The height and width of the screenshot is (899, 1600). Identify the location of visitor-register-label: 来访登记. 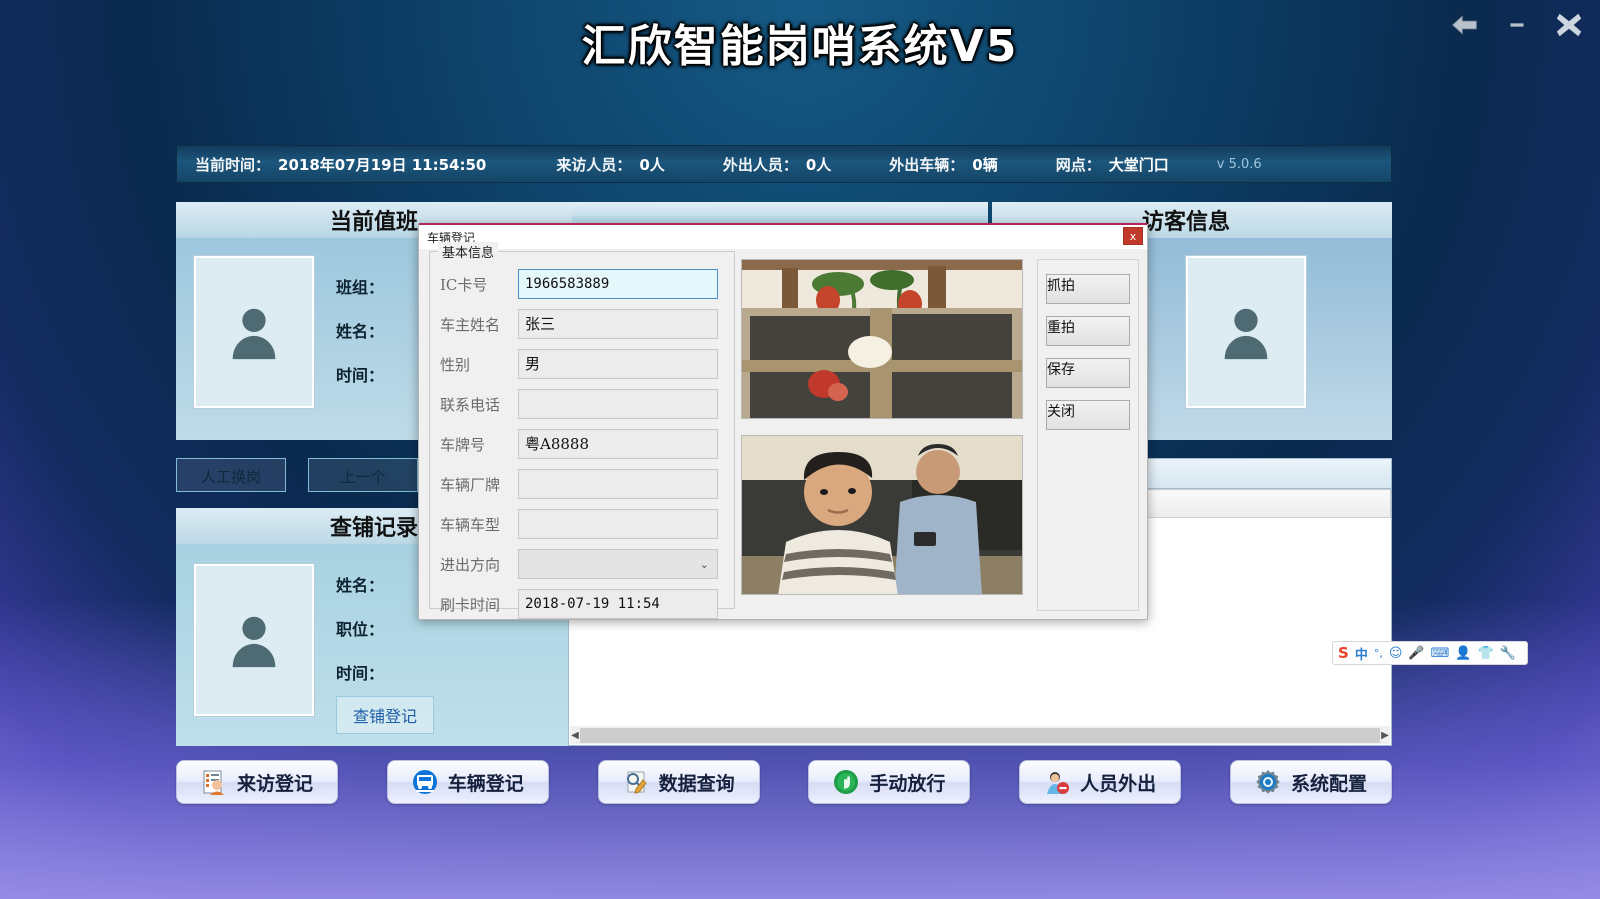
(274, 783).